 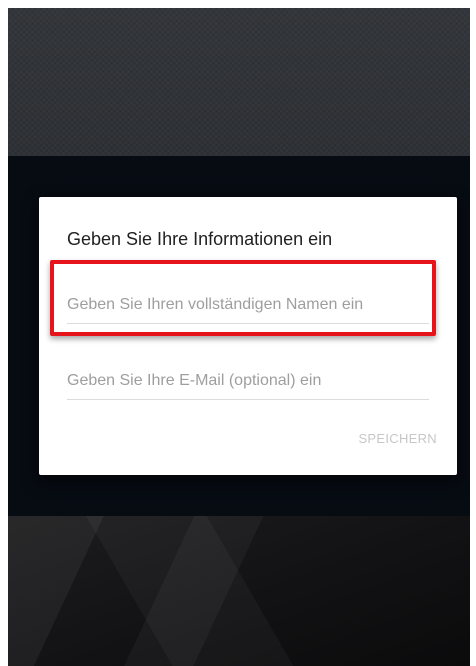 I want to click on email-input, so click(x=248, y=381).